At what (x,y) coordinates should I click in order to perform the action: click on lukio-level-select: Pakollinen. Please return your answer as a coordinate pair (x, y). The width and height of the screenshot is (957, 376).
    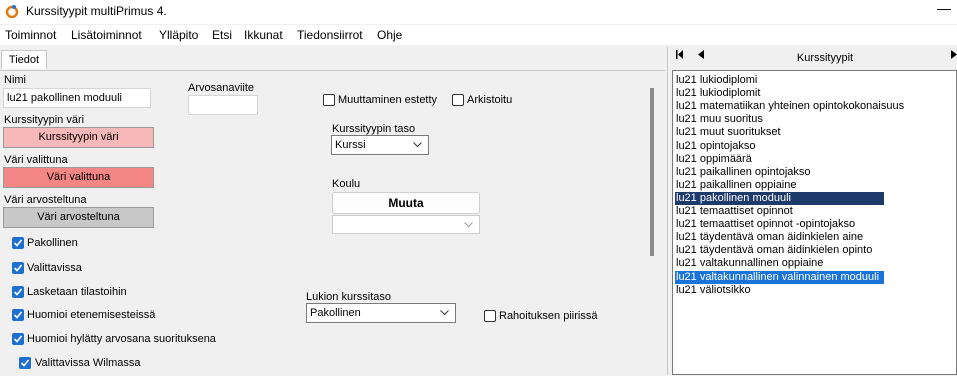
    Looking at the image, I should click on (381, 313).